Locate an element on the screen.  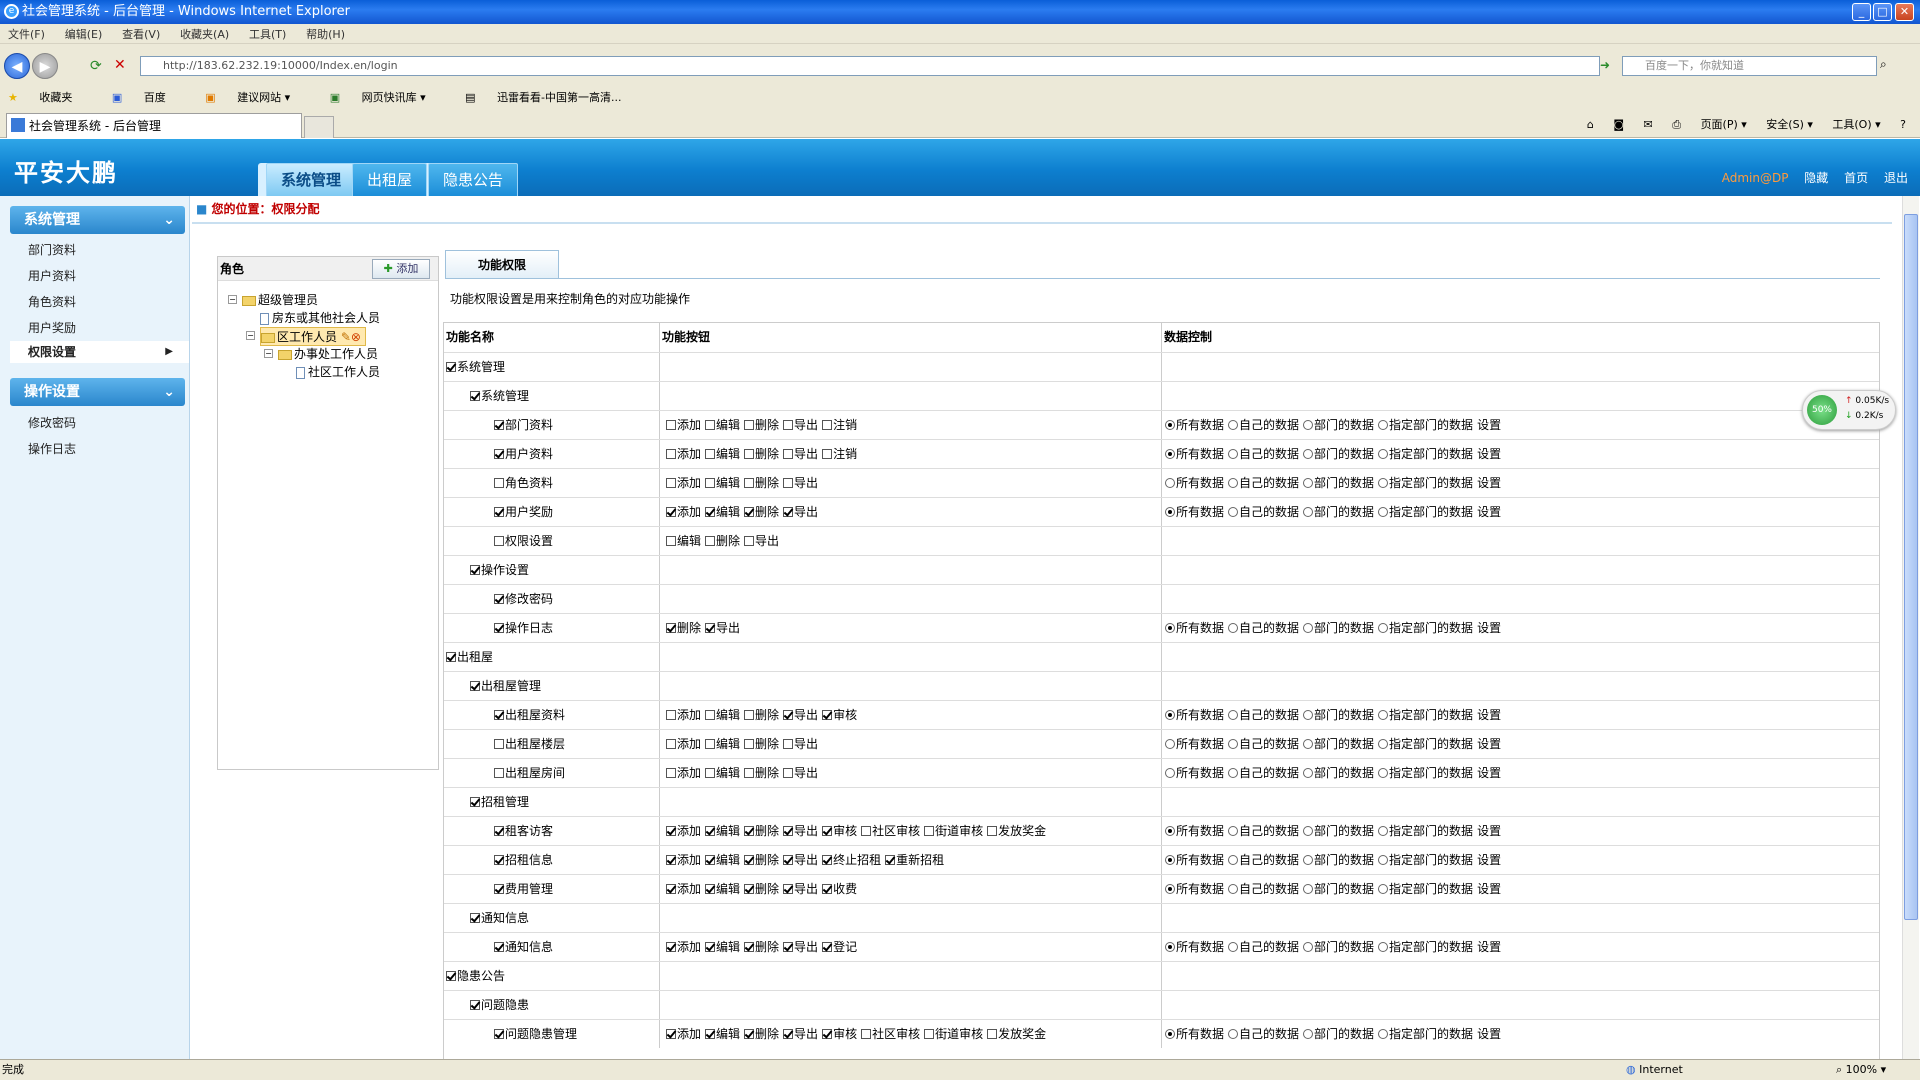
network-speed-widget: 50% ↑ 0.05K/s ↓ 0.2K/s is located at coordinates (1849, 410).